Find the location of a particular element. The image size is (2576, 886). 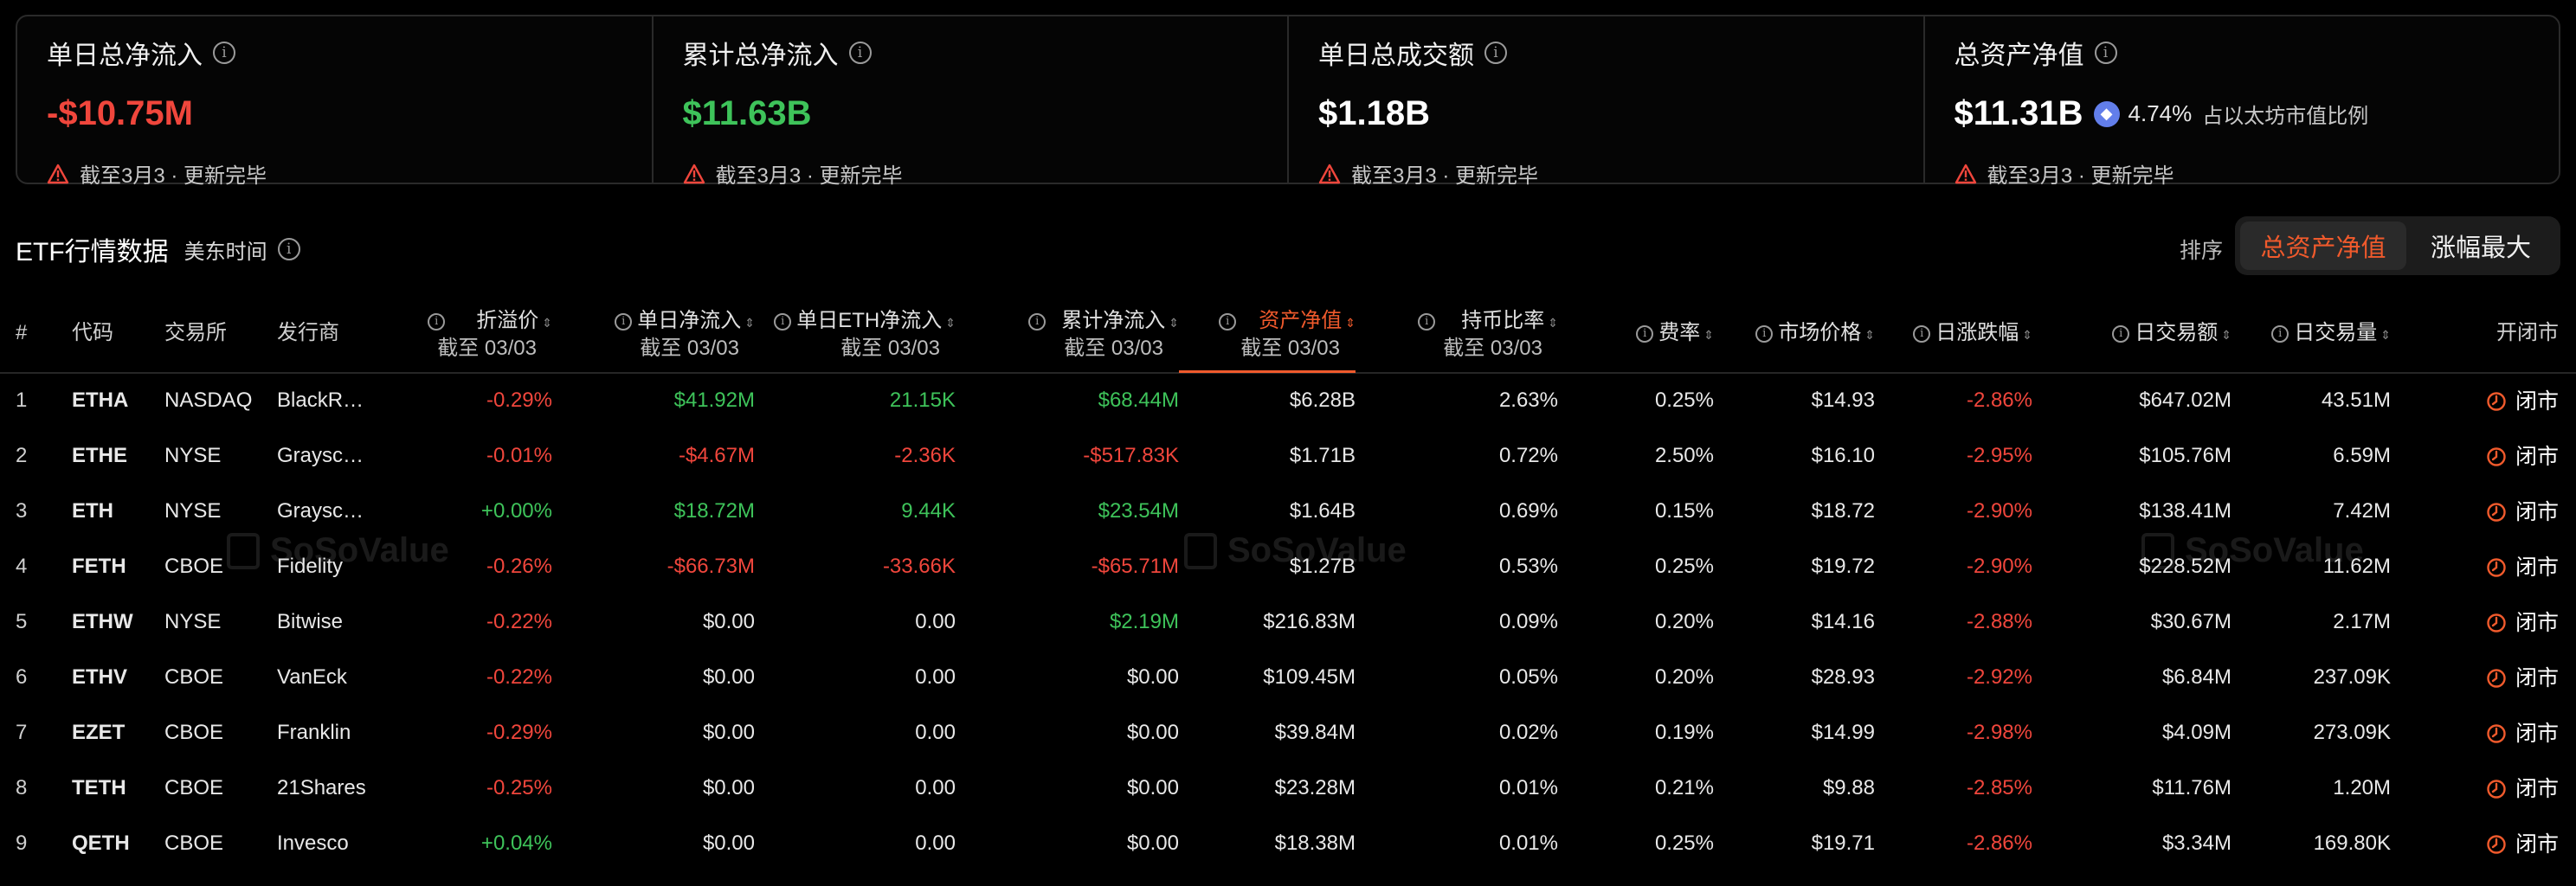

col-exchange: 交易所 is located at coordinates (195, 332).